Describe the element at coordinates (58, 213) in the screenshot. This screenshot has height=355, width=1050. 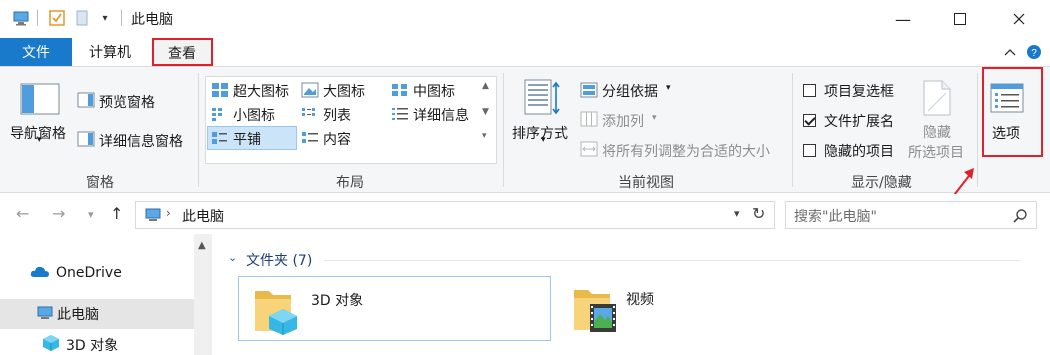
I see `forward-arrow-icon: →` at that location.